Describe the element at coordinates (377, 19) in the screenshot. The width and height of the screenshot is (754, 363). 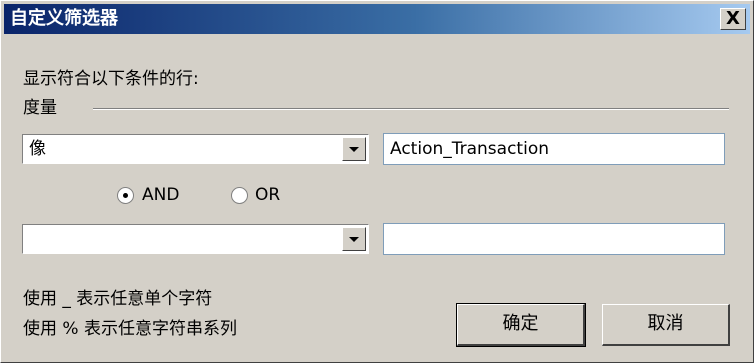
I see `title-bar: 自定义筛选器 X` at that location.